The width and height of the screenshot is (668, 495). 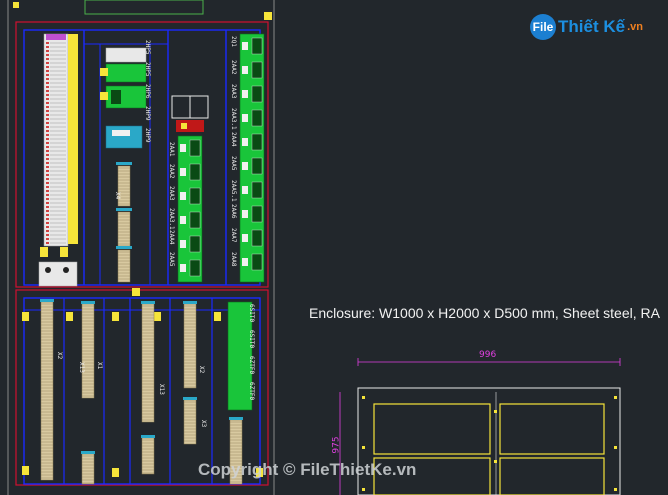 What do you see at coordinates (252, 158) in the screenshot?
I see `breaker-column` at bounding box center [252, 158].